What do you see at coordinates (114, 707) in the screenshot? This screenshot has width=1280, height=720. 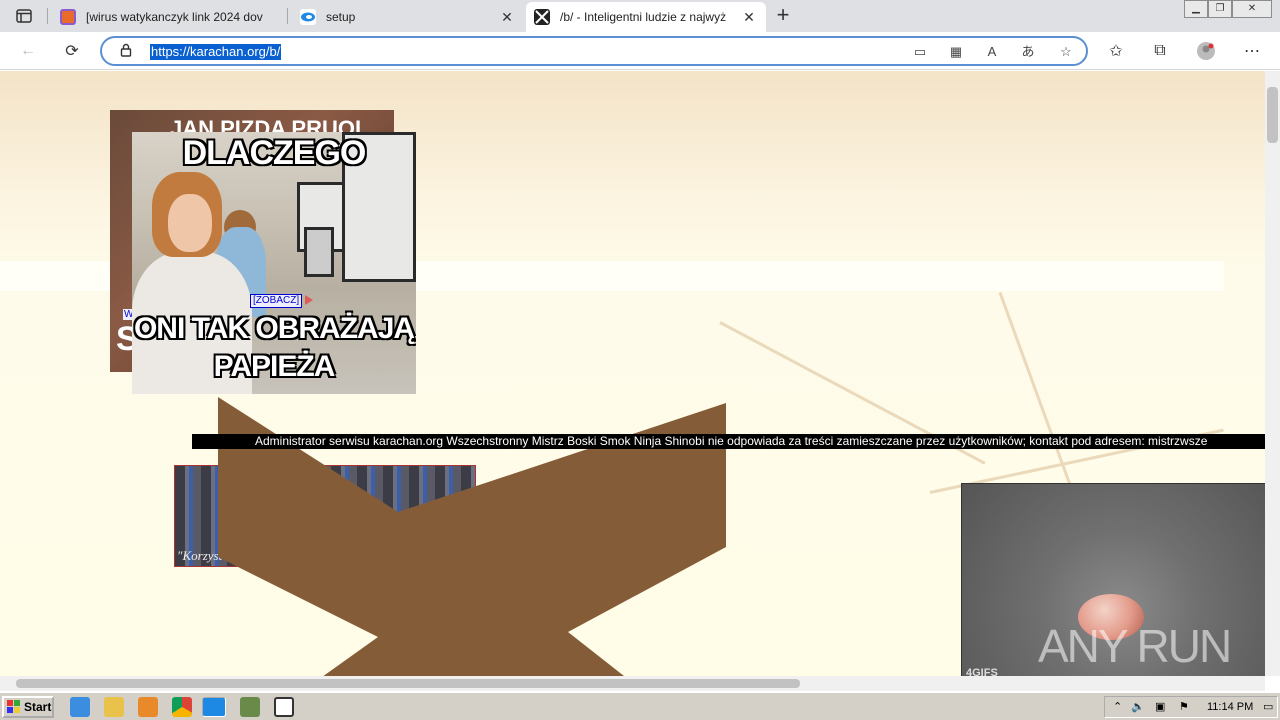 I see `folder-icon` at bounding box center [114, 707].